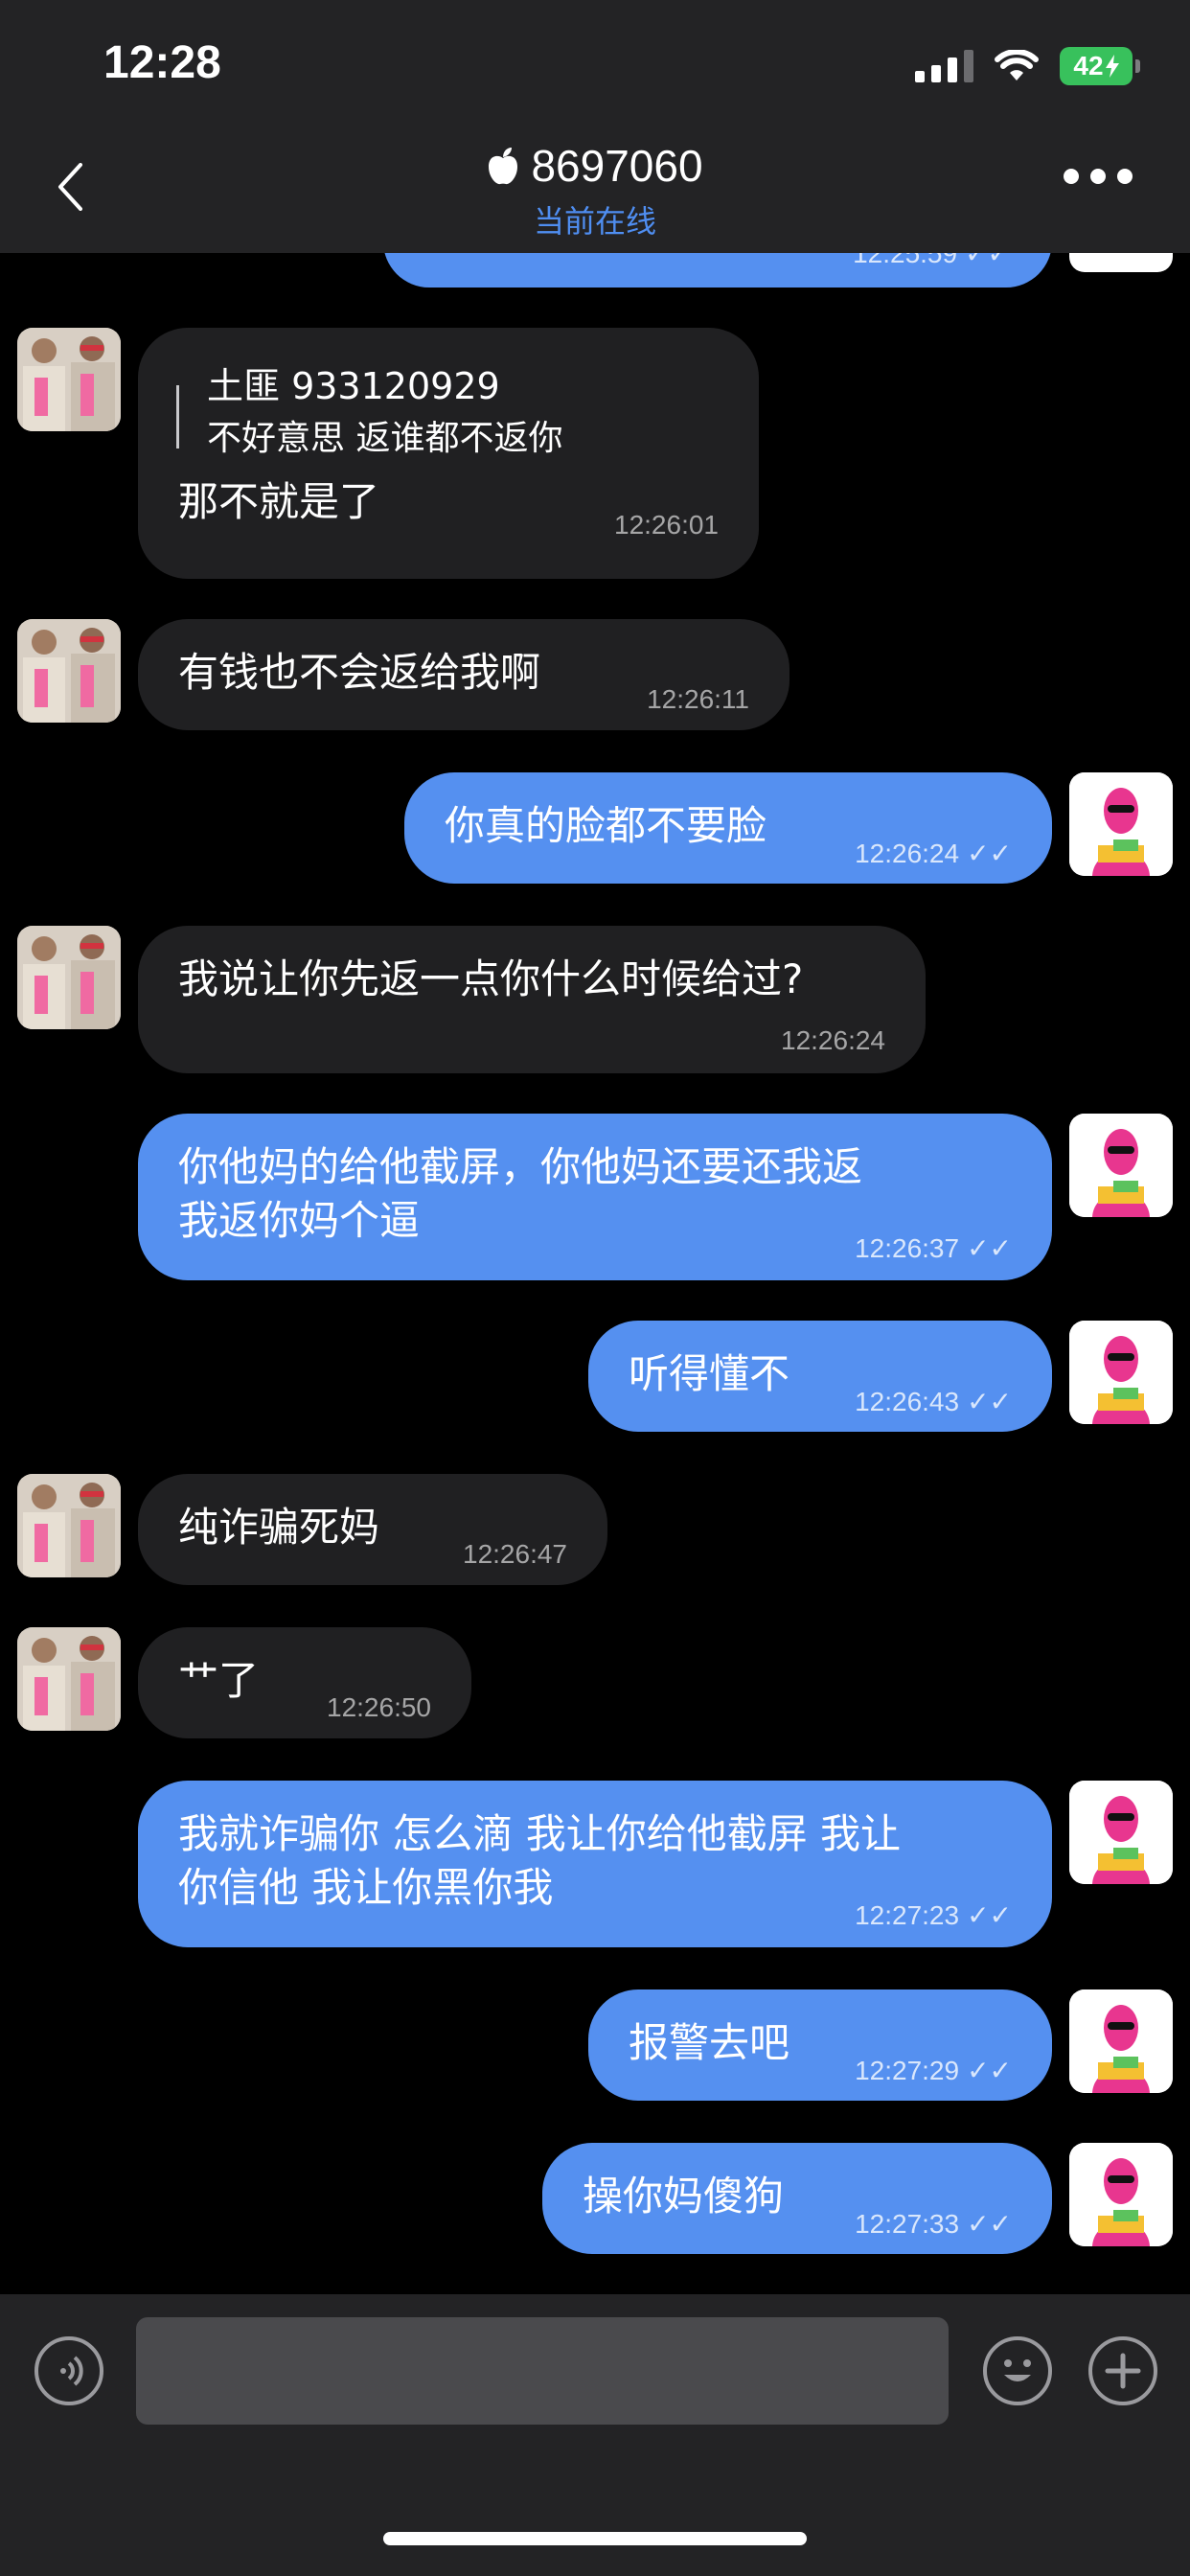  Describe the element at coordinates (379, 1707) in the screenshot. I see `message-time: 12:26:50` at that location.